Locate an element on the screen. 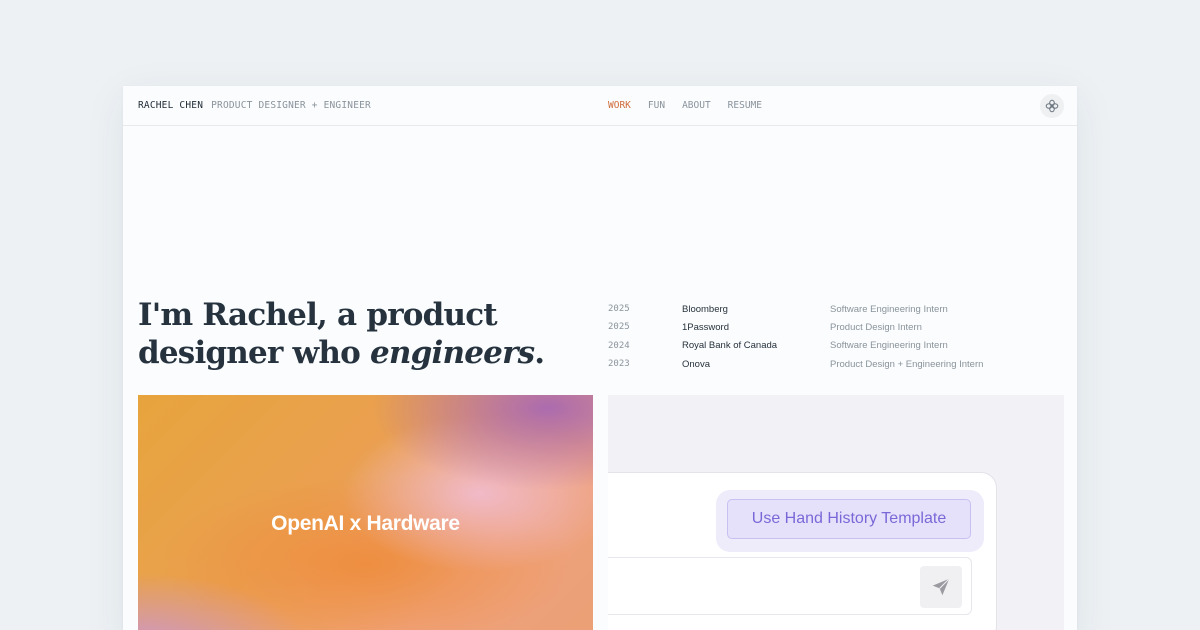  chat-panel: Use Hand History Template is located at coordinates (802, 551).